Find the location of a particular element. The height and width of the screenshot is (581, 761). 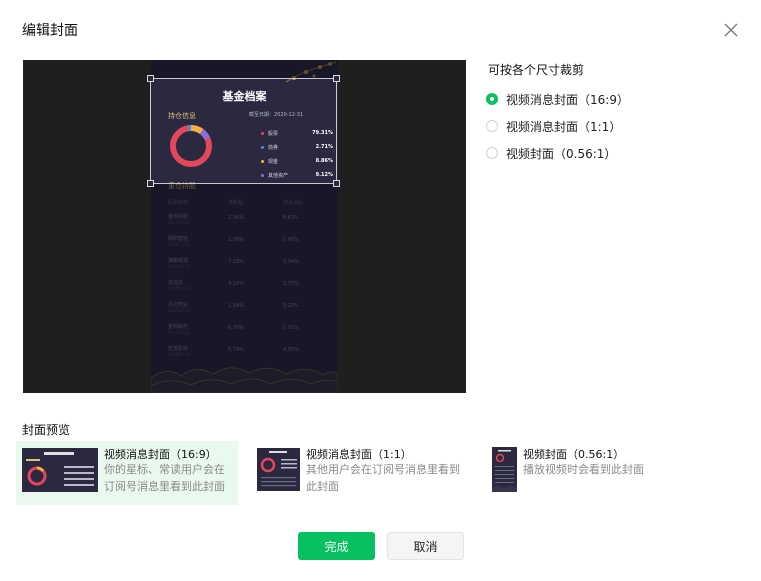

crop-handle-bottom-right is located at coordinates (336, 183).